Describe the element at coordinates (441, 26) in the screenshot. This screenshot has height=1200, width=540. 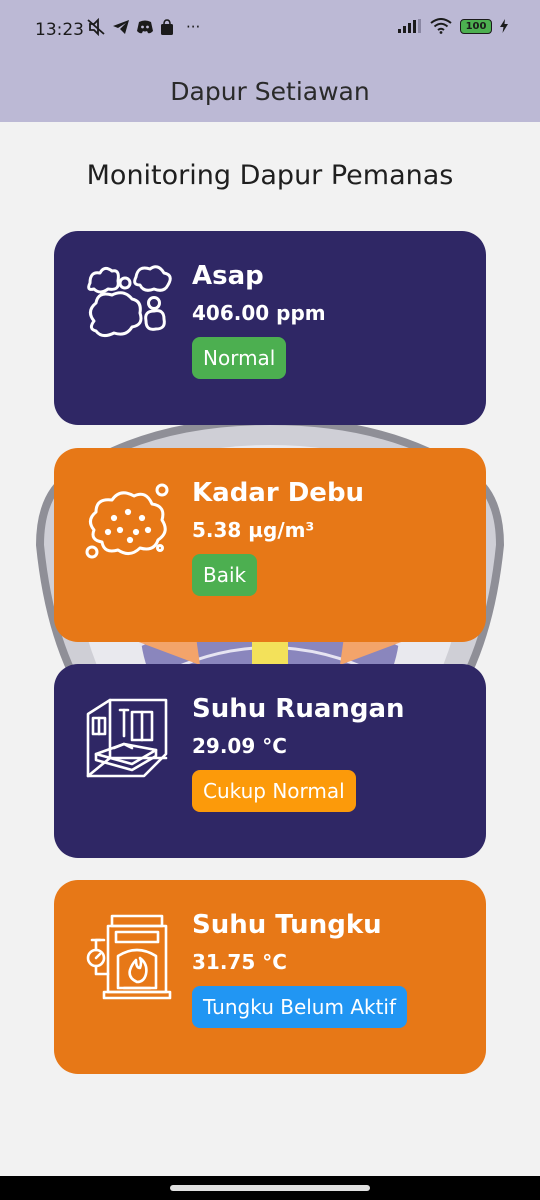
I see `wifi-icon` at that location.